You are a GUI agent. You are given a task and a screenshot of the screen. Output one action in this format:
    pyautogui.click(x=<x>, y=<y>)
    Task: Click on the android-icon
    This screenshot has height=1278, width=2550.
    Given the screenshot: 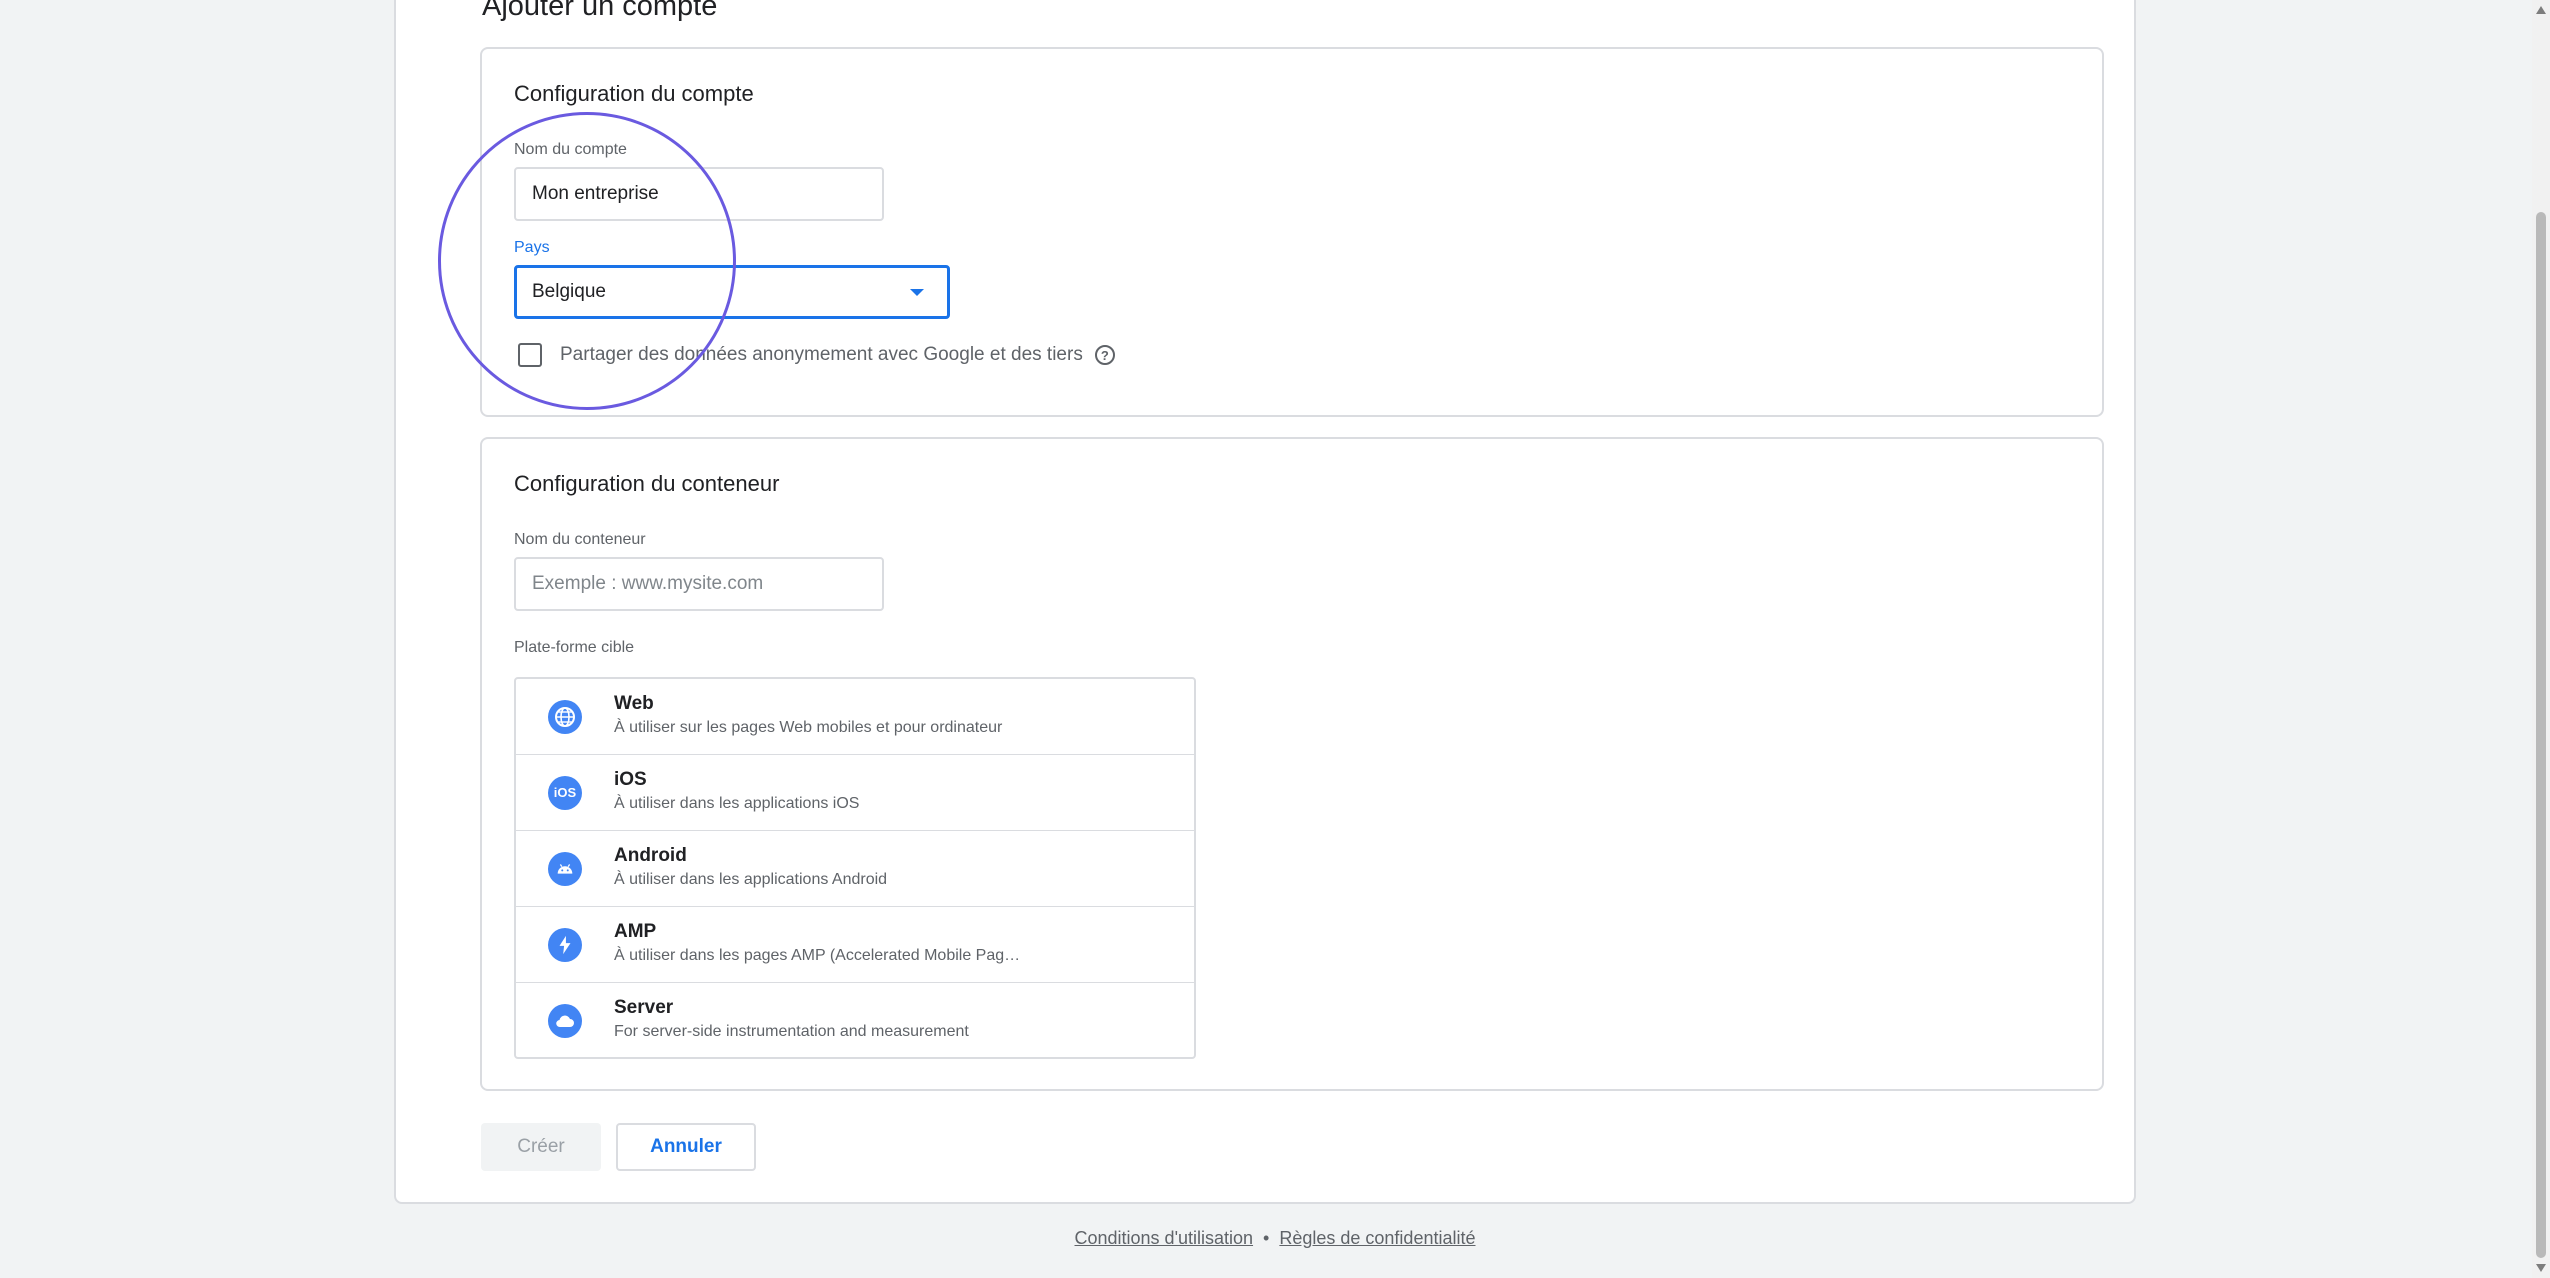 What is the action you would take?
    pyautogui.click(x=565, y=868)
    